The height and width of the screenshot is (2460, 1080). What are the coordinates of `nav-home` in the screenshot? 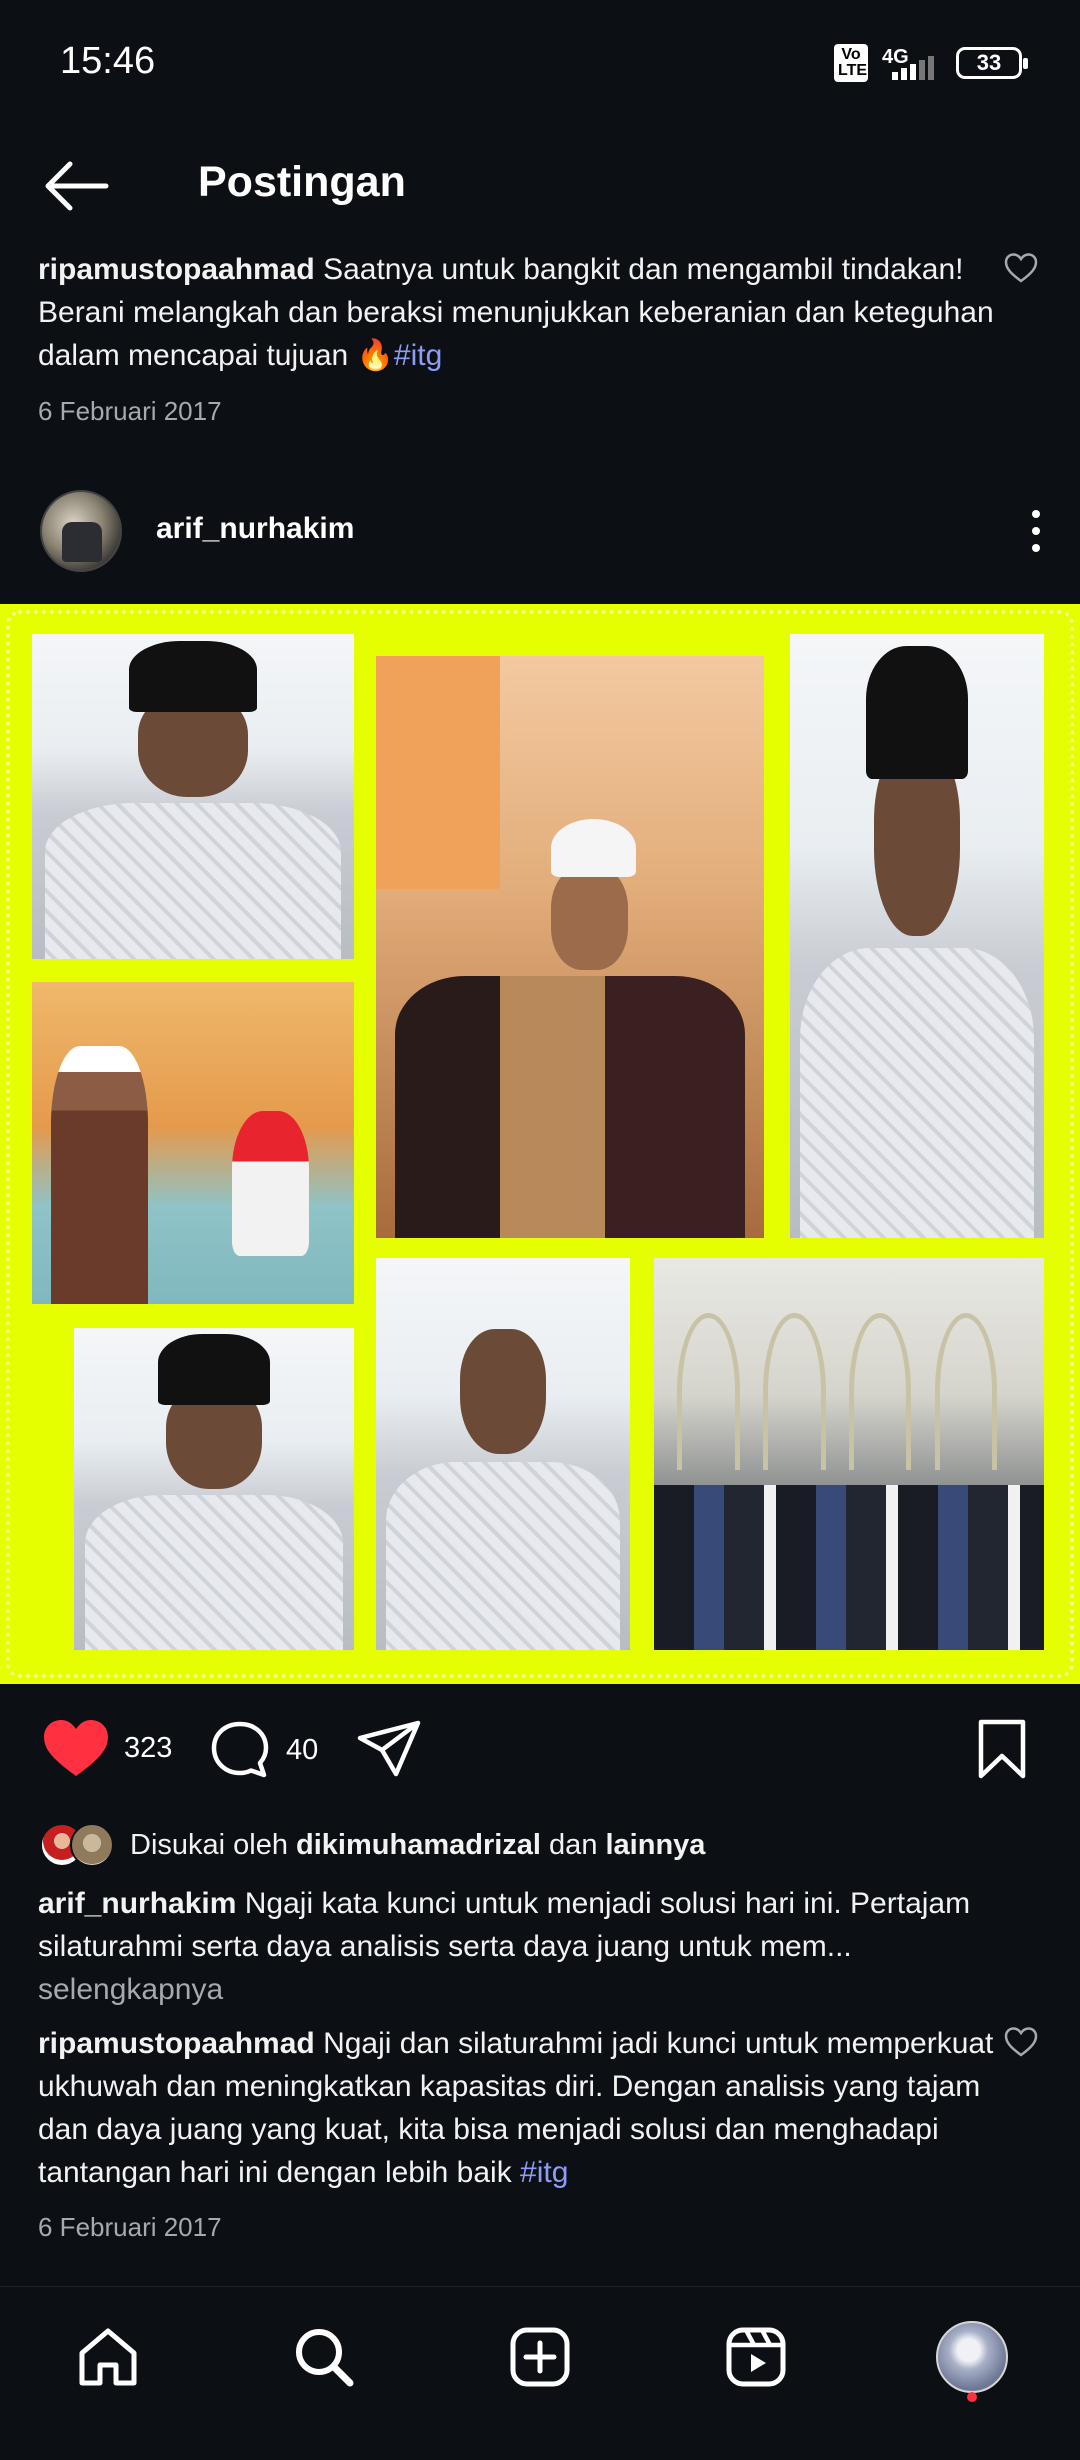 It's located at (108, 2357).